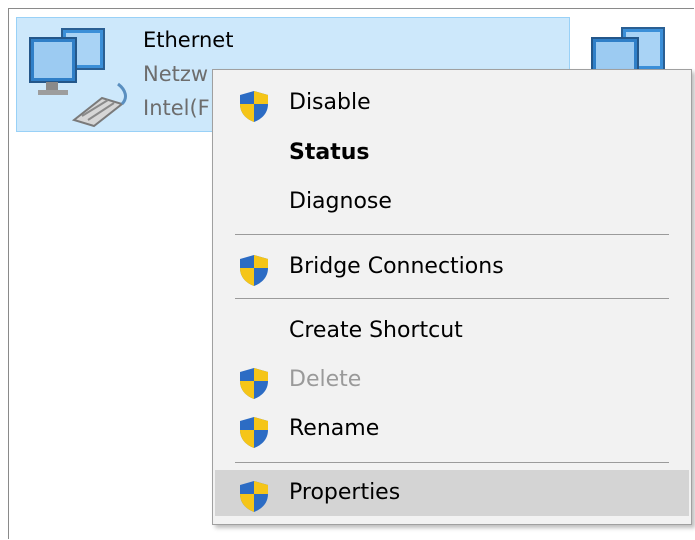 Image resolution: width=695 pixels, height=540 pixels. What do you see at coordinates (330, 102) in the screenshot?
I see `menu-item-label: Disable` at bounding box center [330, 102].